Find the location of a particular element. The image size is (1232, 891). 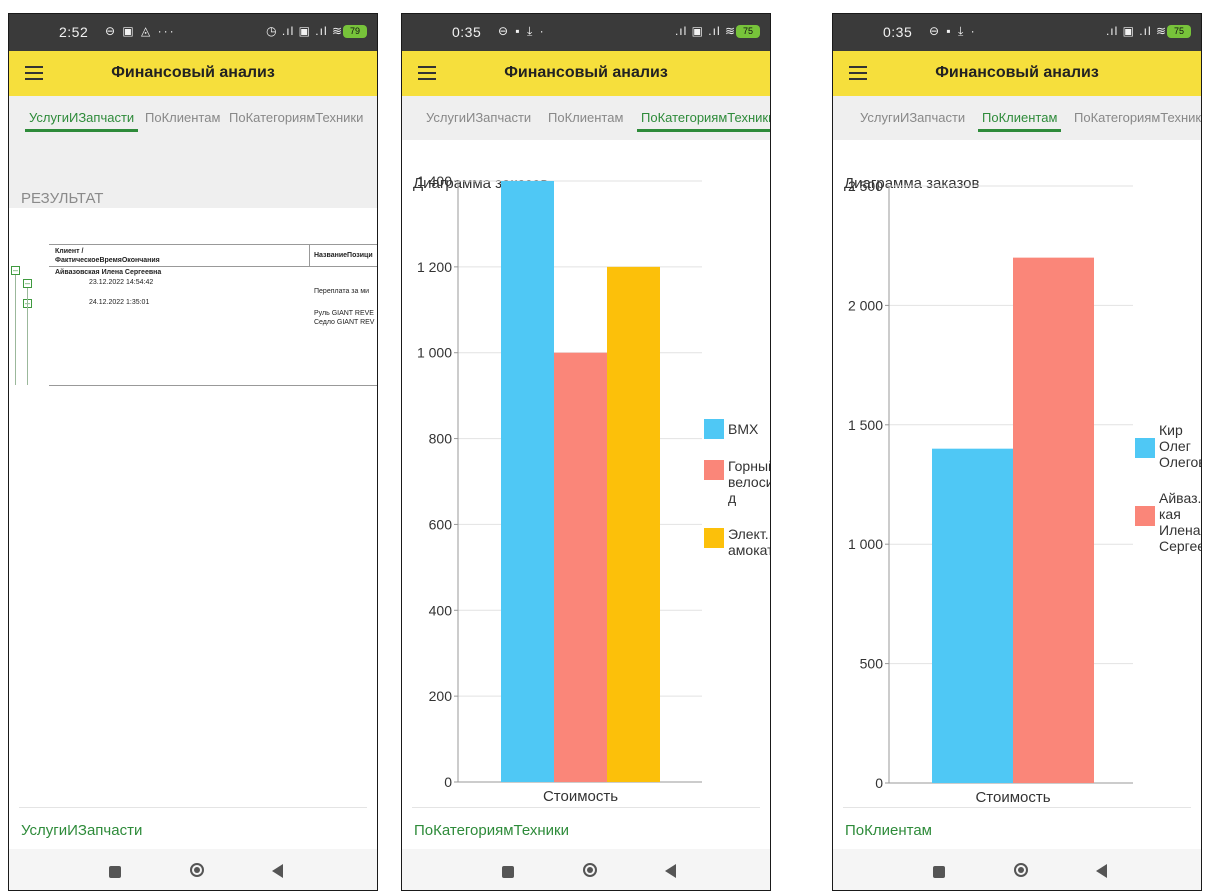

status-bar: 2:52 ⊖ ▣ ◬ ··· ◷ .ıl ▣ .ıl ≋ 79 is located at coordinates (193, 32).